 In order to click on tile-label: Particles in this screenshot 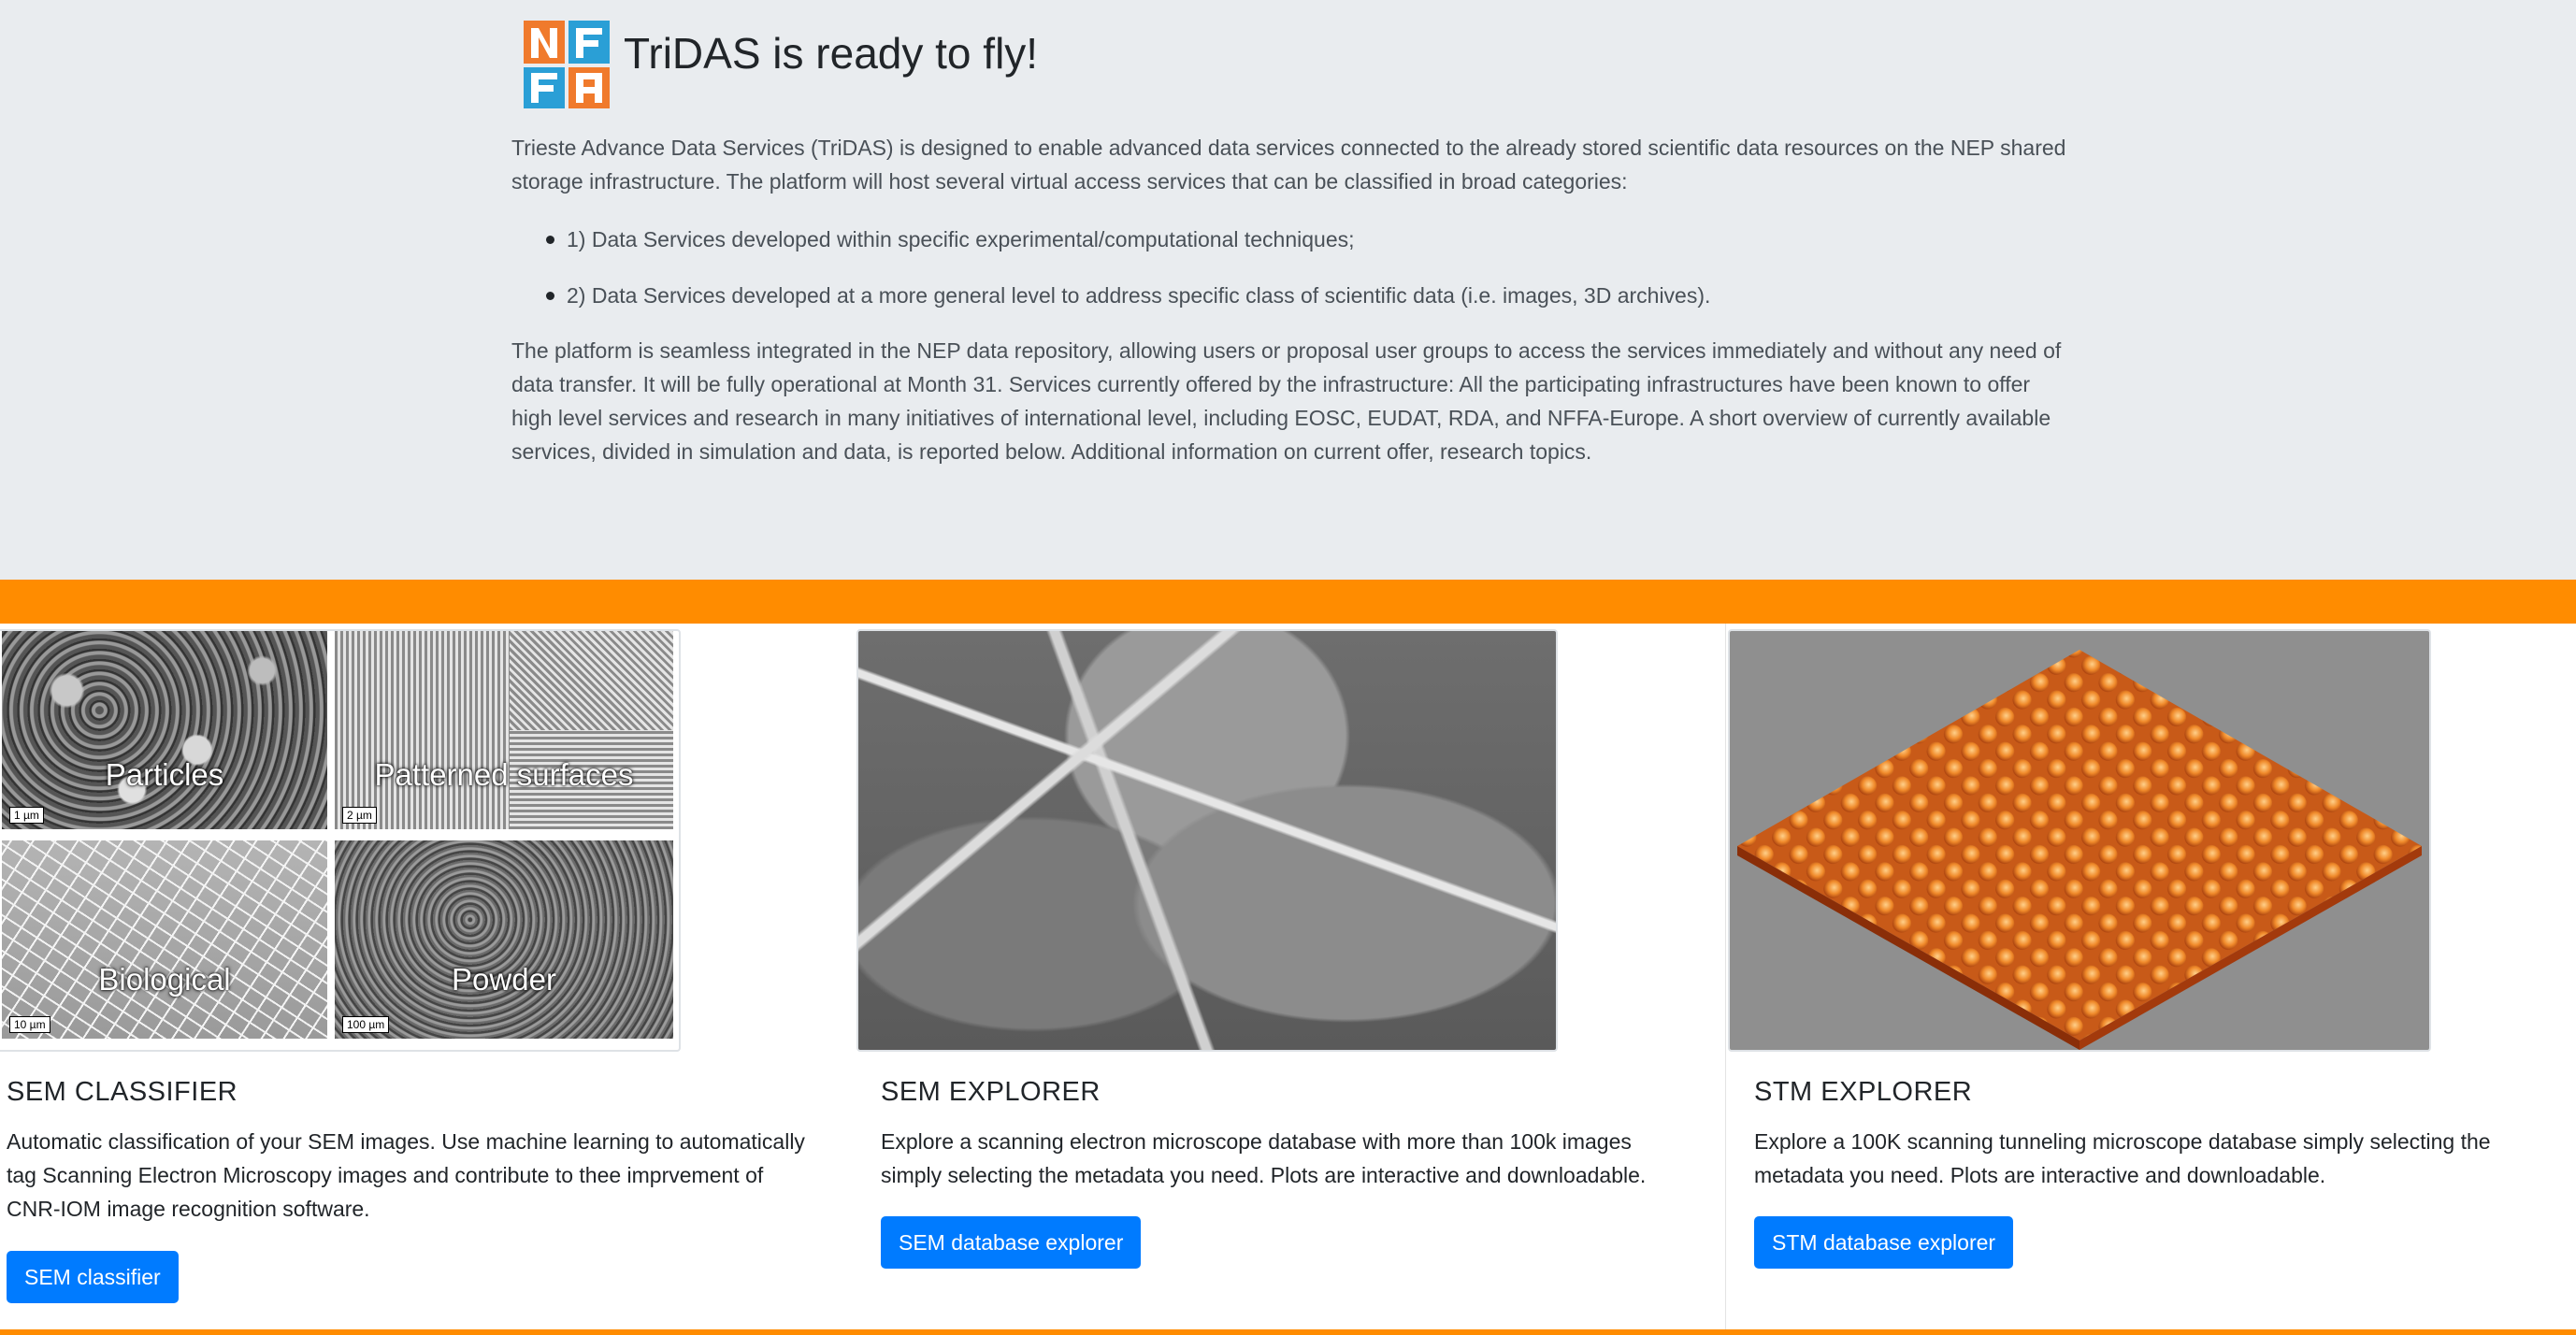, I will do `click(165, 774)`.